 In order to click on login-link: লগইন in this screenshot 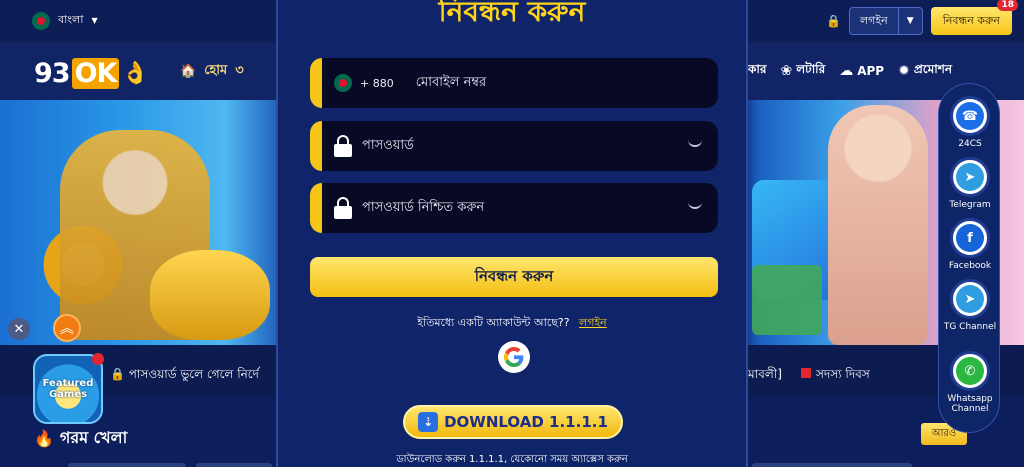, I will do `click(593, 322)`.